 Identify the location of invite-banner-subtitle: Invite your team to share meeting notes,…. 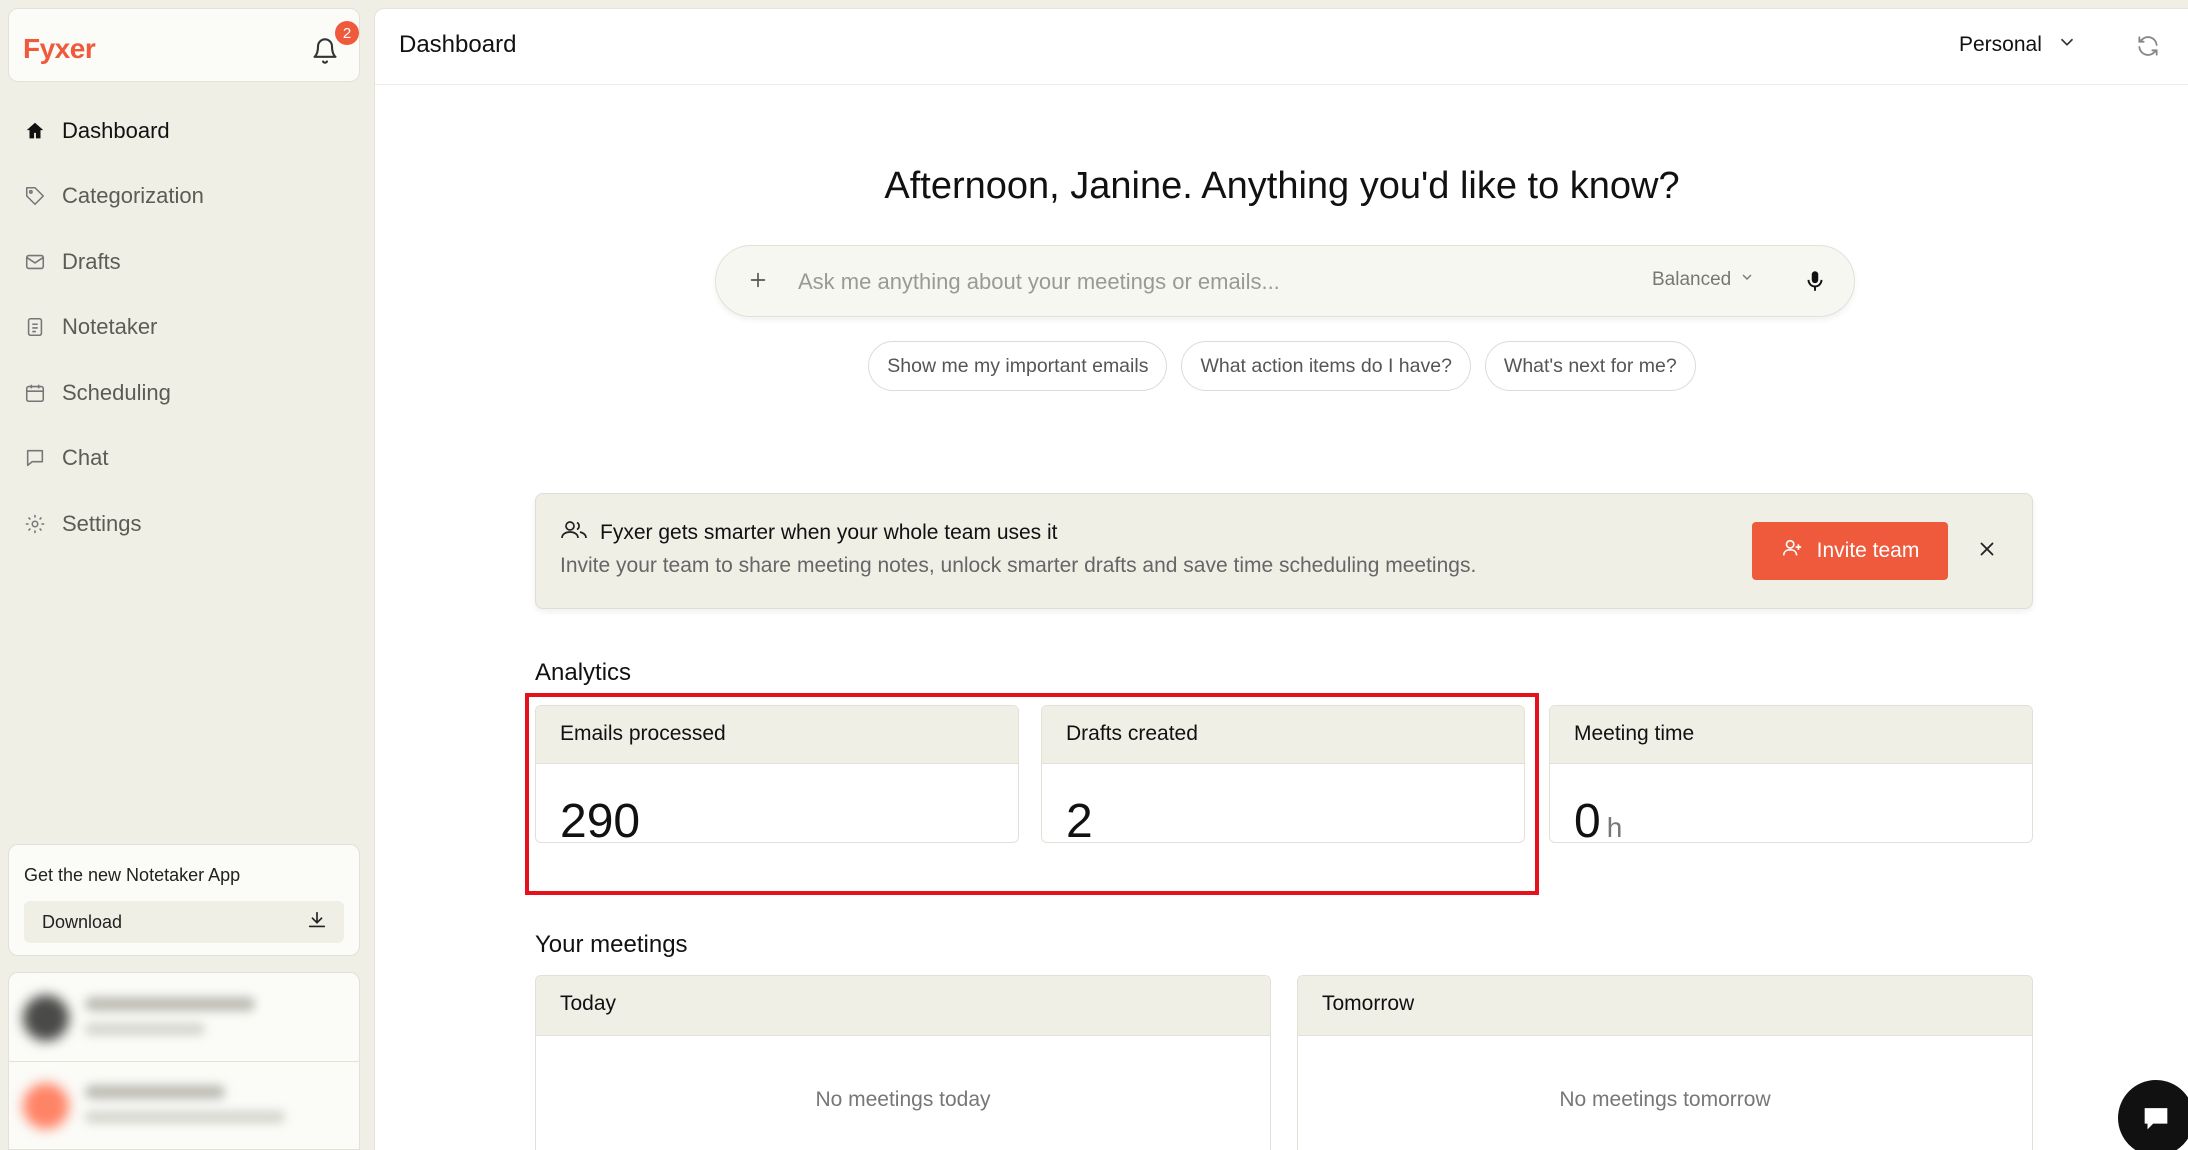
(1018, 565).